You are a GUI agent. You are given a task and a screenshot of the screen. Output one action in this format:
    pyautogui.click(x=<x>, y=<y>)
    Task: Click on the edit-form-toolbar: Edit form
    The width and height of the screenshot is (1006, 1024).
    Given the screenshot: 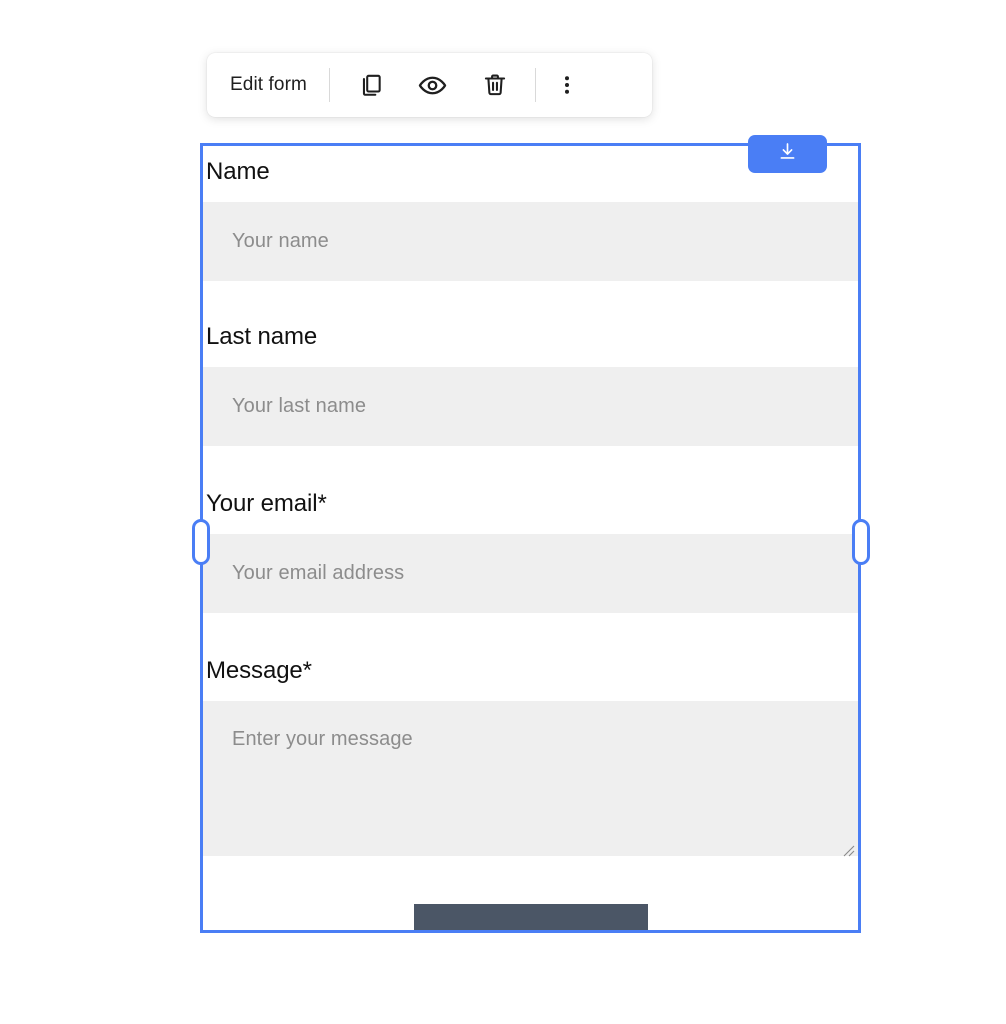 What is the action you would take?
    pyautogui.click(x=429, y=85)
    